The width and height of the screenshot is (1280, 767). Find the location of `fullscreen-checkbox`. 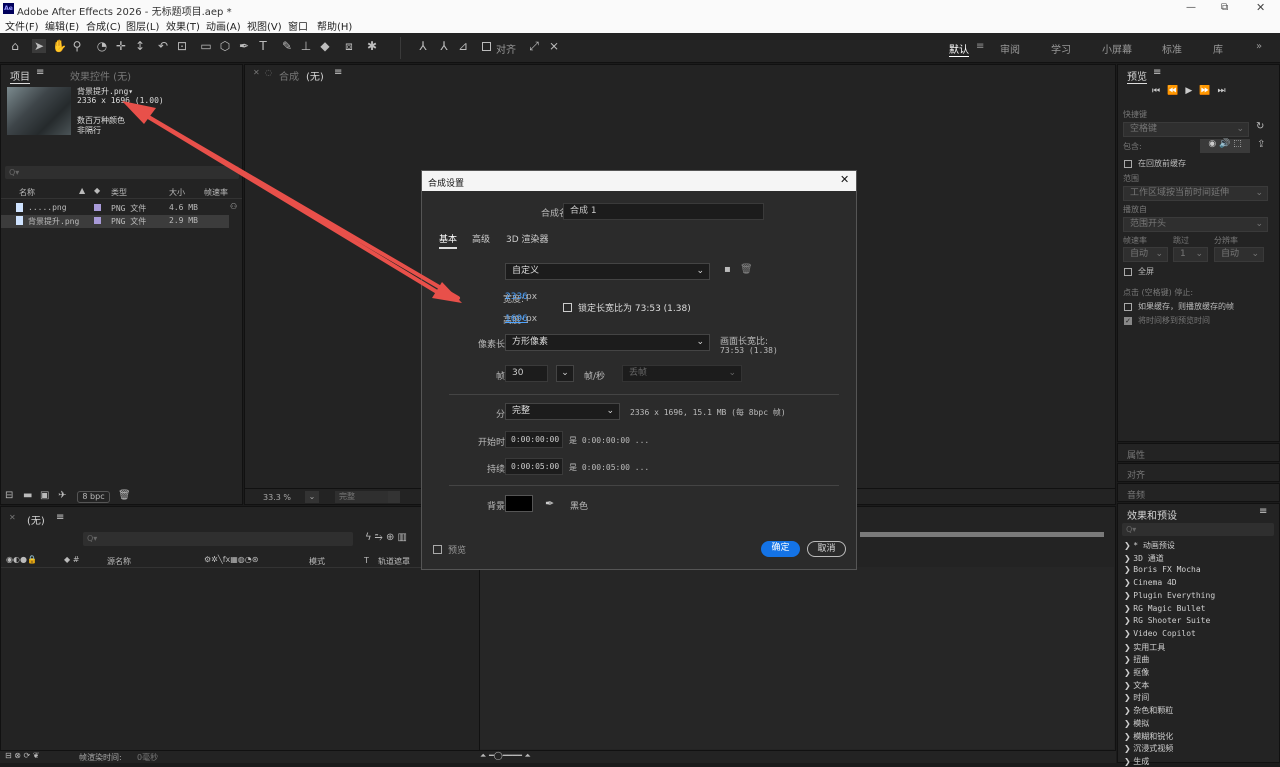

fullscreen-checkbox is located at coordinates (1128, 272).